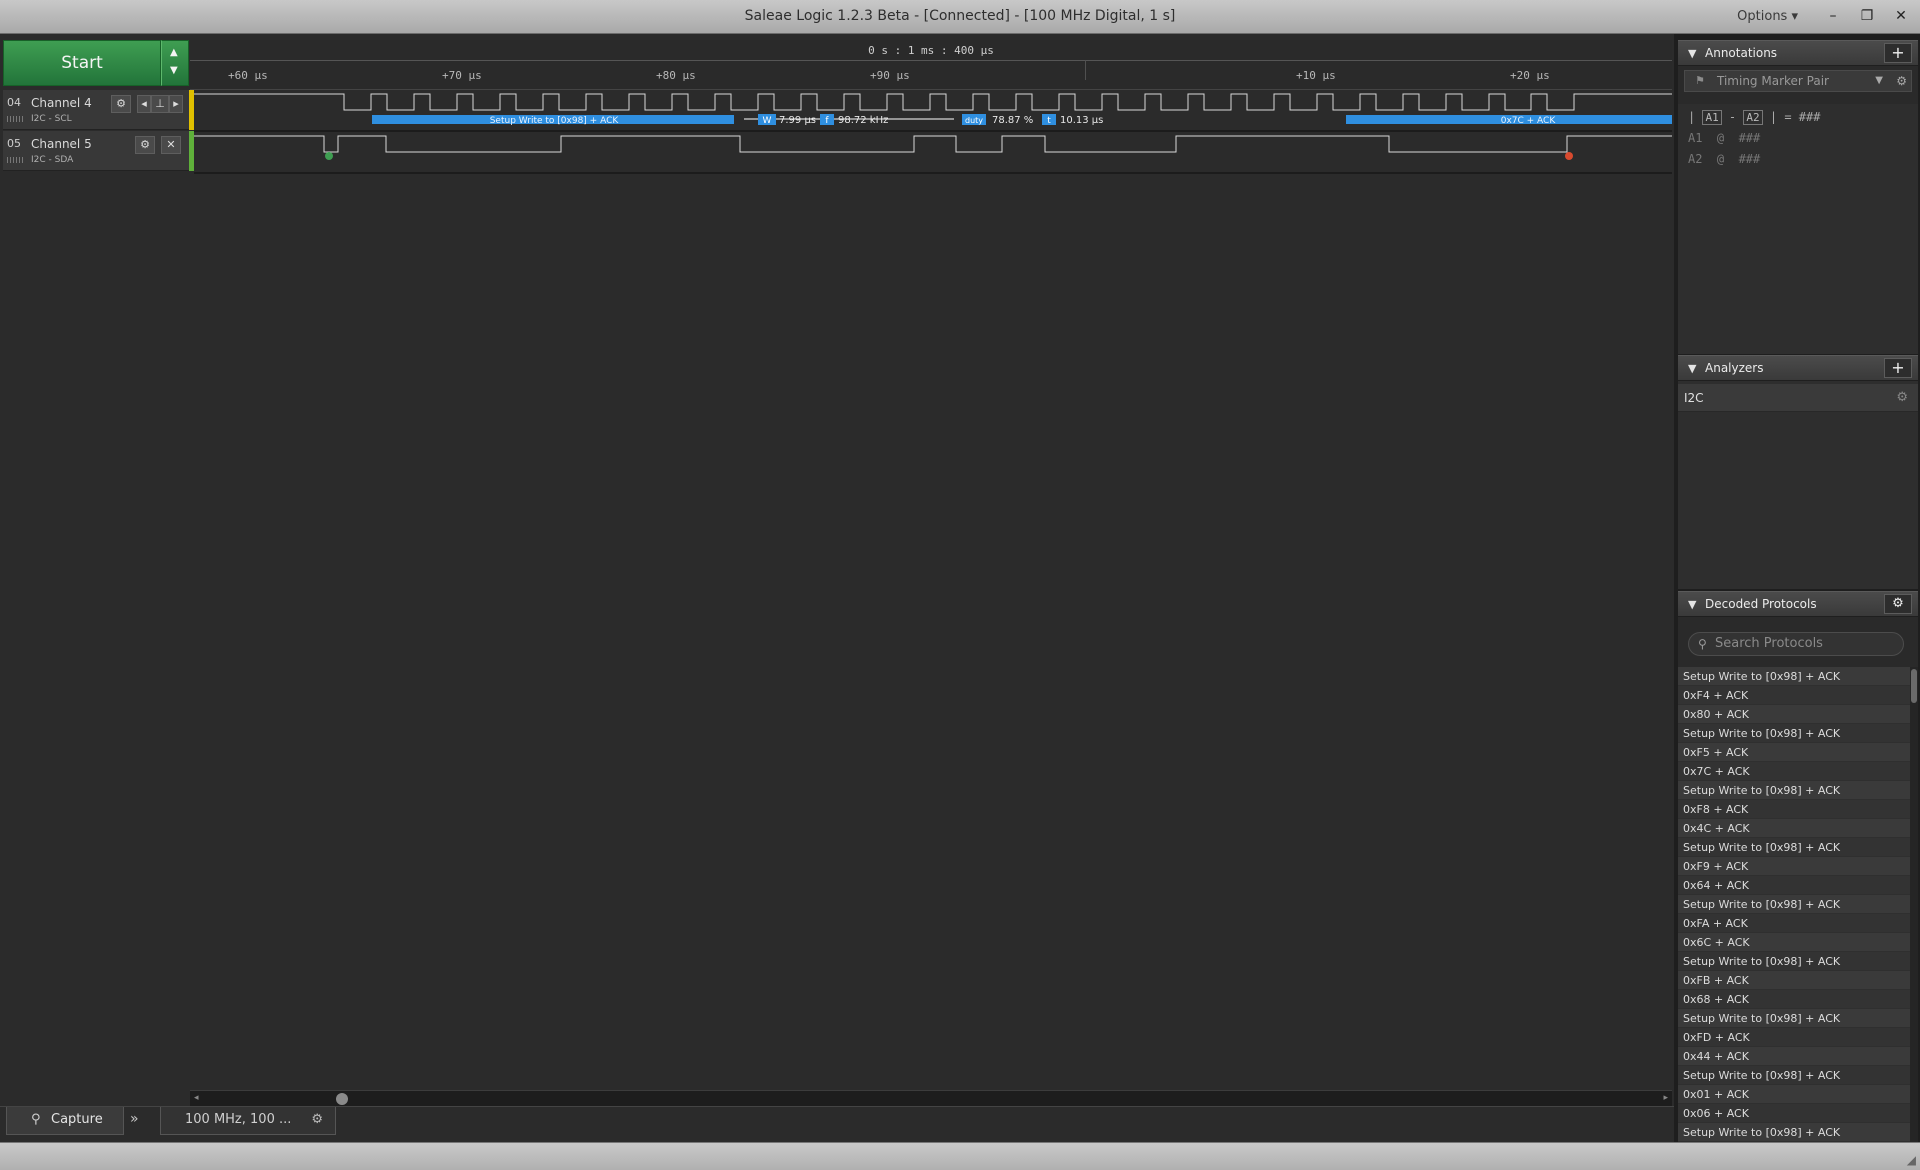  Describe the element at coordinates (196, 1098) in the screenshot. I see `scroll-left-icon: ◂` at that location.